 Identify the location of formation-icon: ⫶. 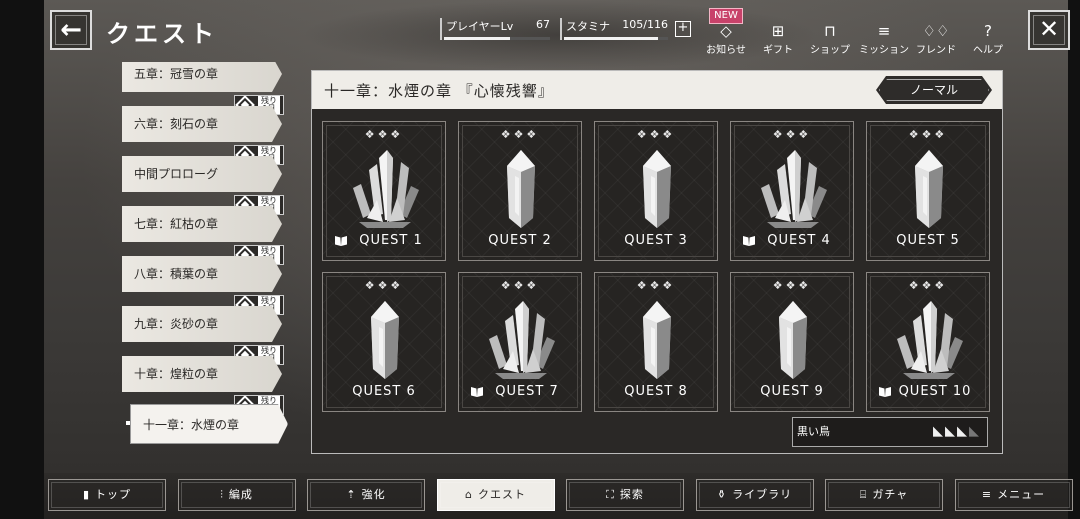
(222, 494).